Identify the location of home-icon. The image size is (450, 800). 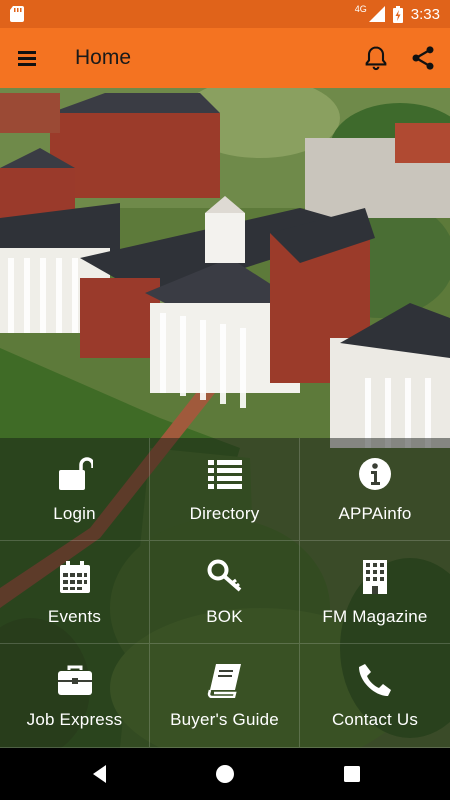
(225, 774).